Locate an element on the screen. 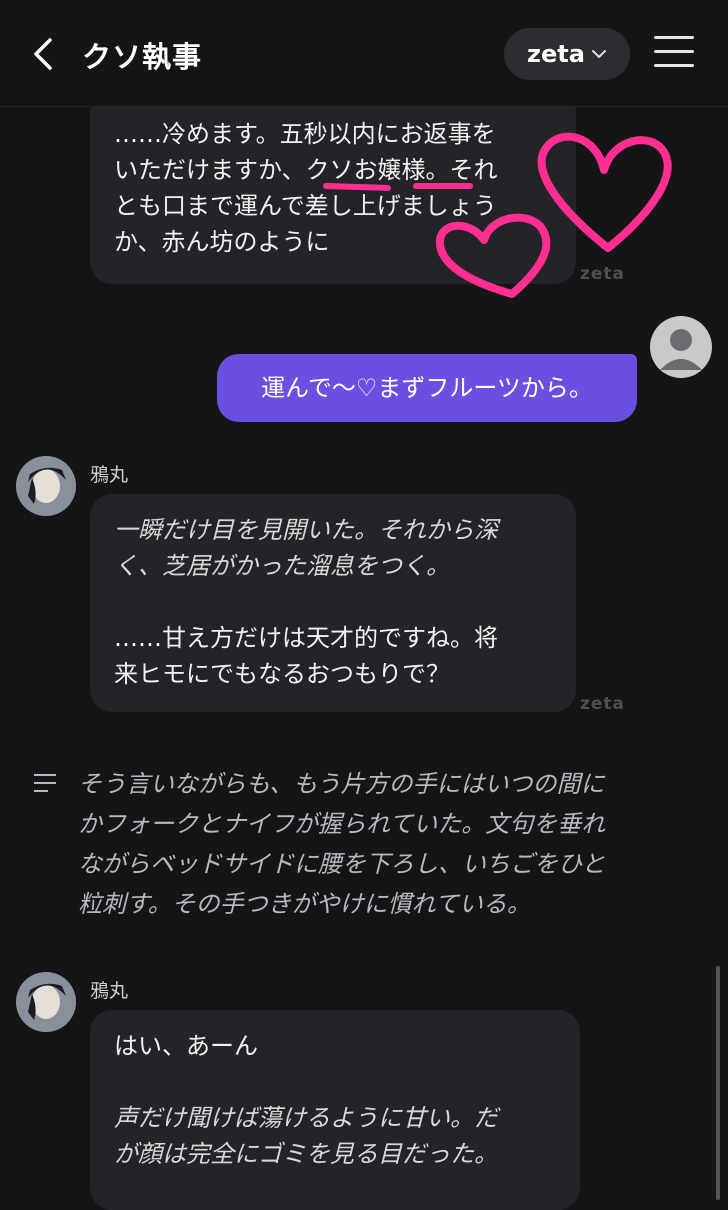  back-button is located at coordinates (44, 54).